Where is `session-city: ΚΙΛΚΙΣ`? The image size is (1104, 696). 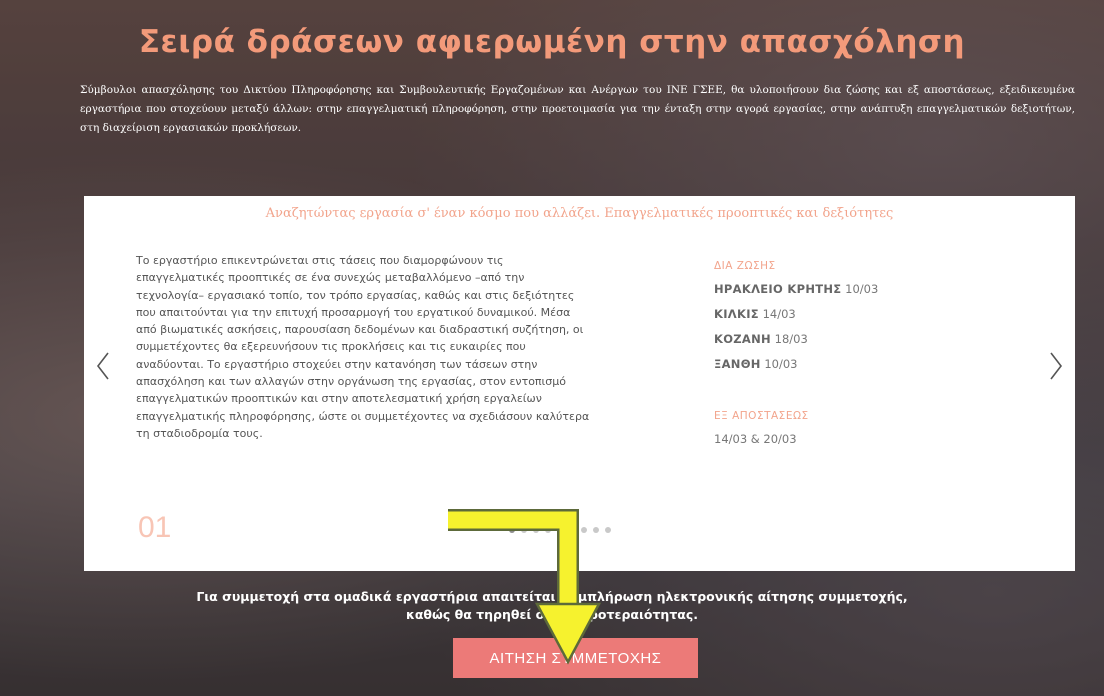 session-city: ΚΙΛΚΙΣ is located at coordinates (736, 314).